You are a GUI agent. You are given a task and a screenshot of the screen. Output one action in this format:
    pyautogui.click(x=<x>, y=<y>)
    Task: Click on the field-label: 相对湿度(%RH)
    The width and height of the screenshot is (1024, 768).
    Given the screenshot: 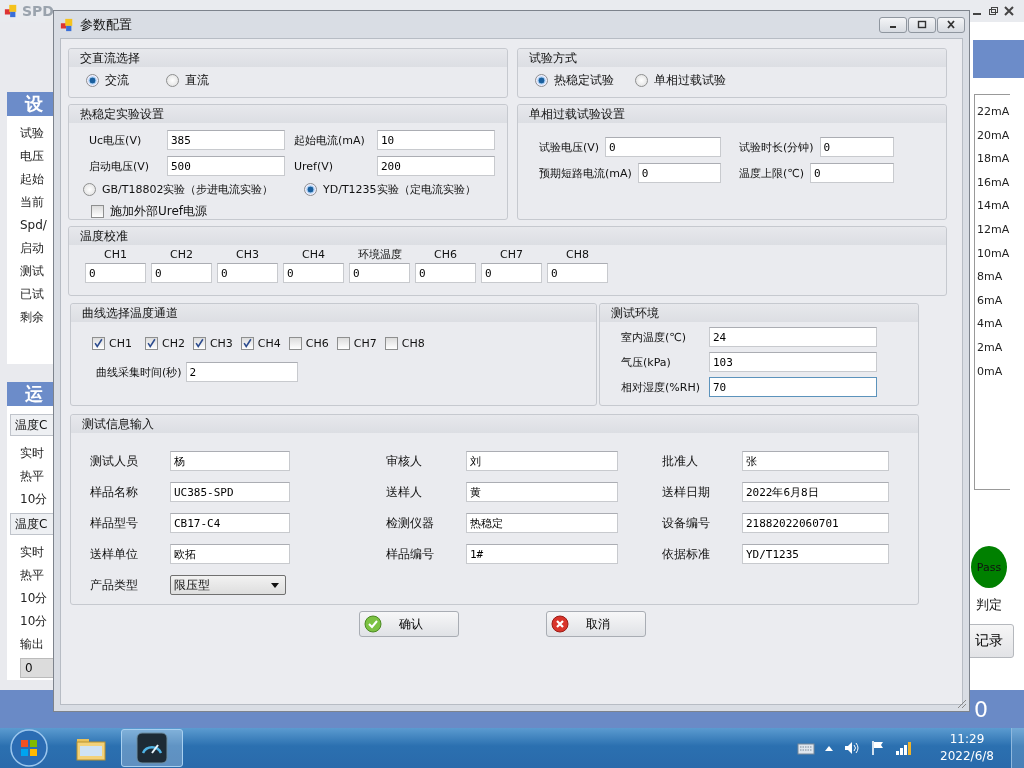 What is the action you would take?
    pyautogui.click(x=661, y=387)
    